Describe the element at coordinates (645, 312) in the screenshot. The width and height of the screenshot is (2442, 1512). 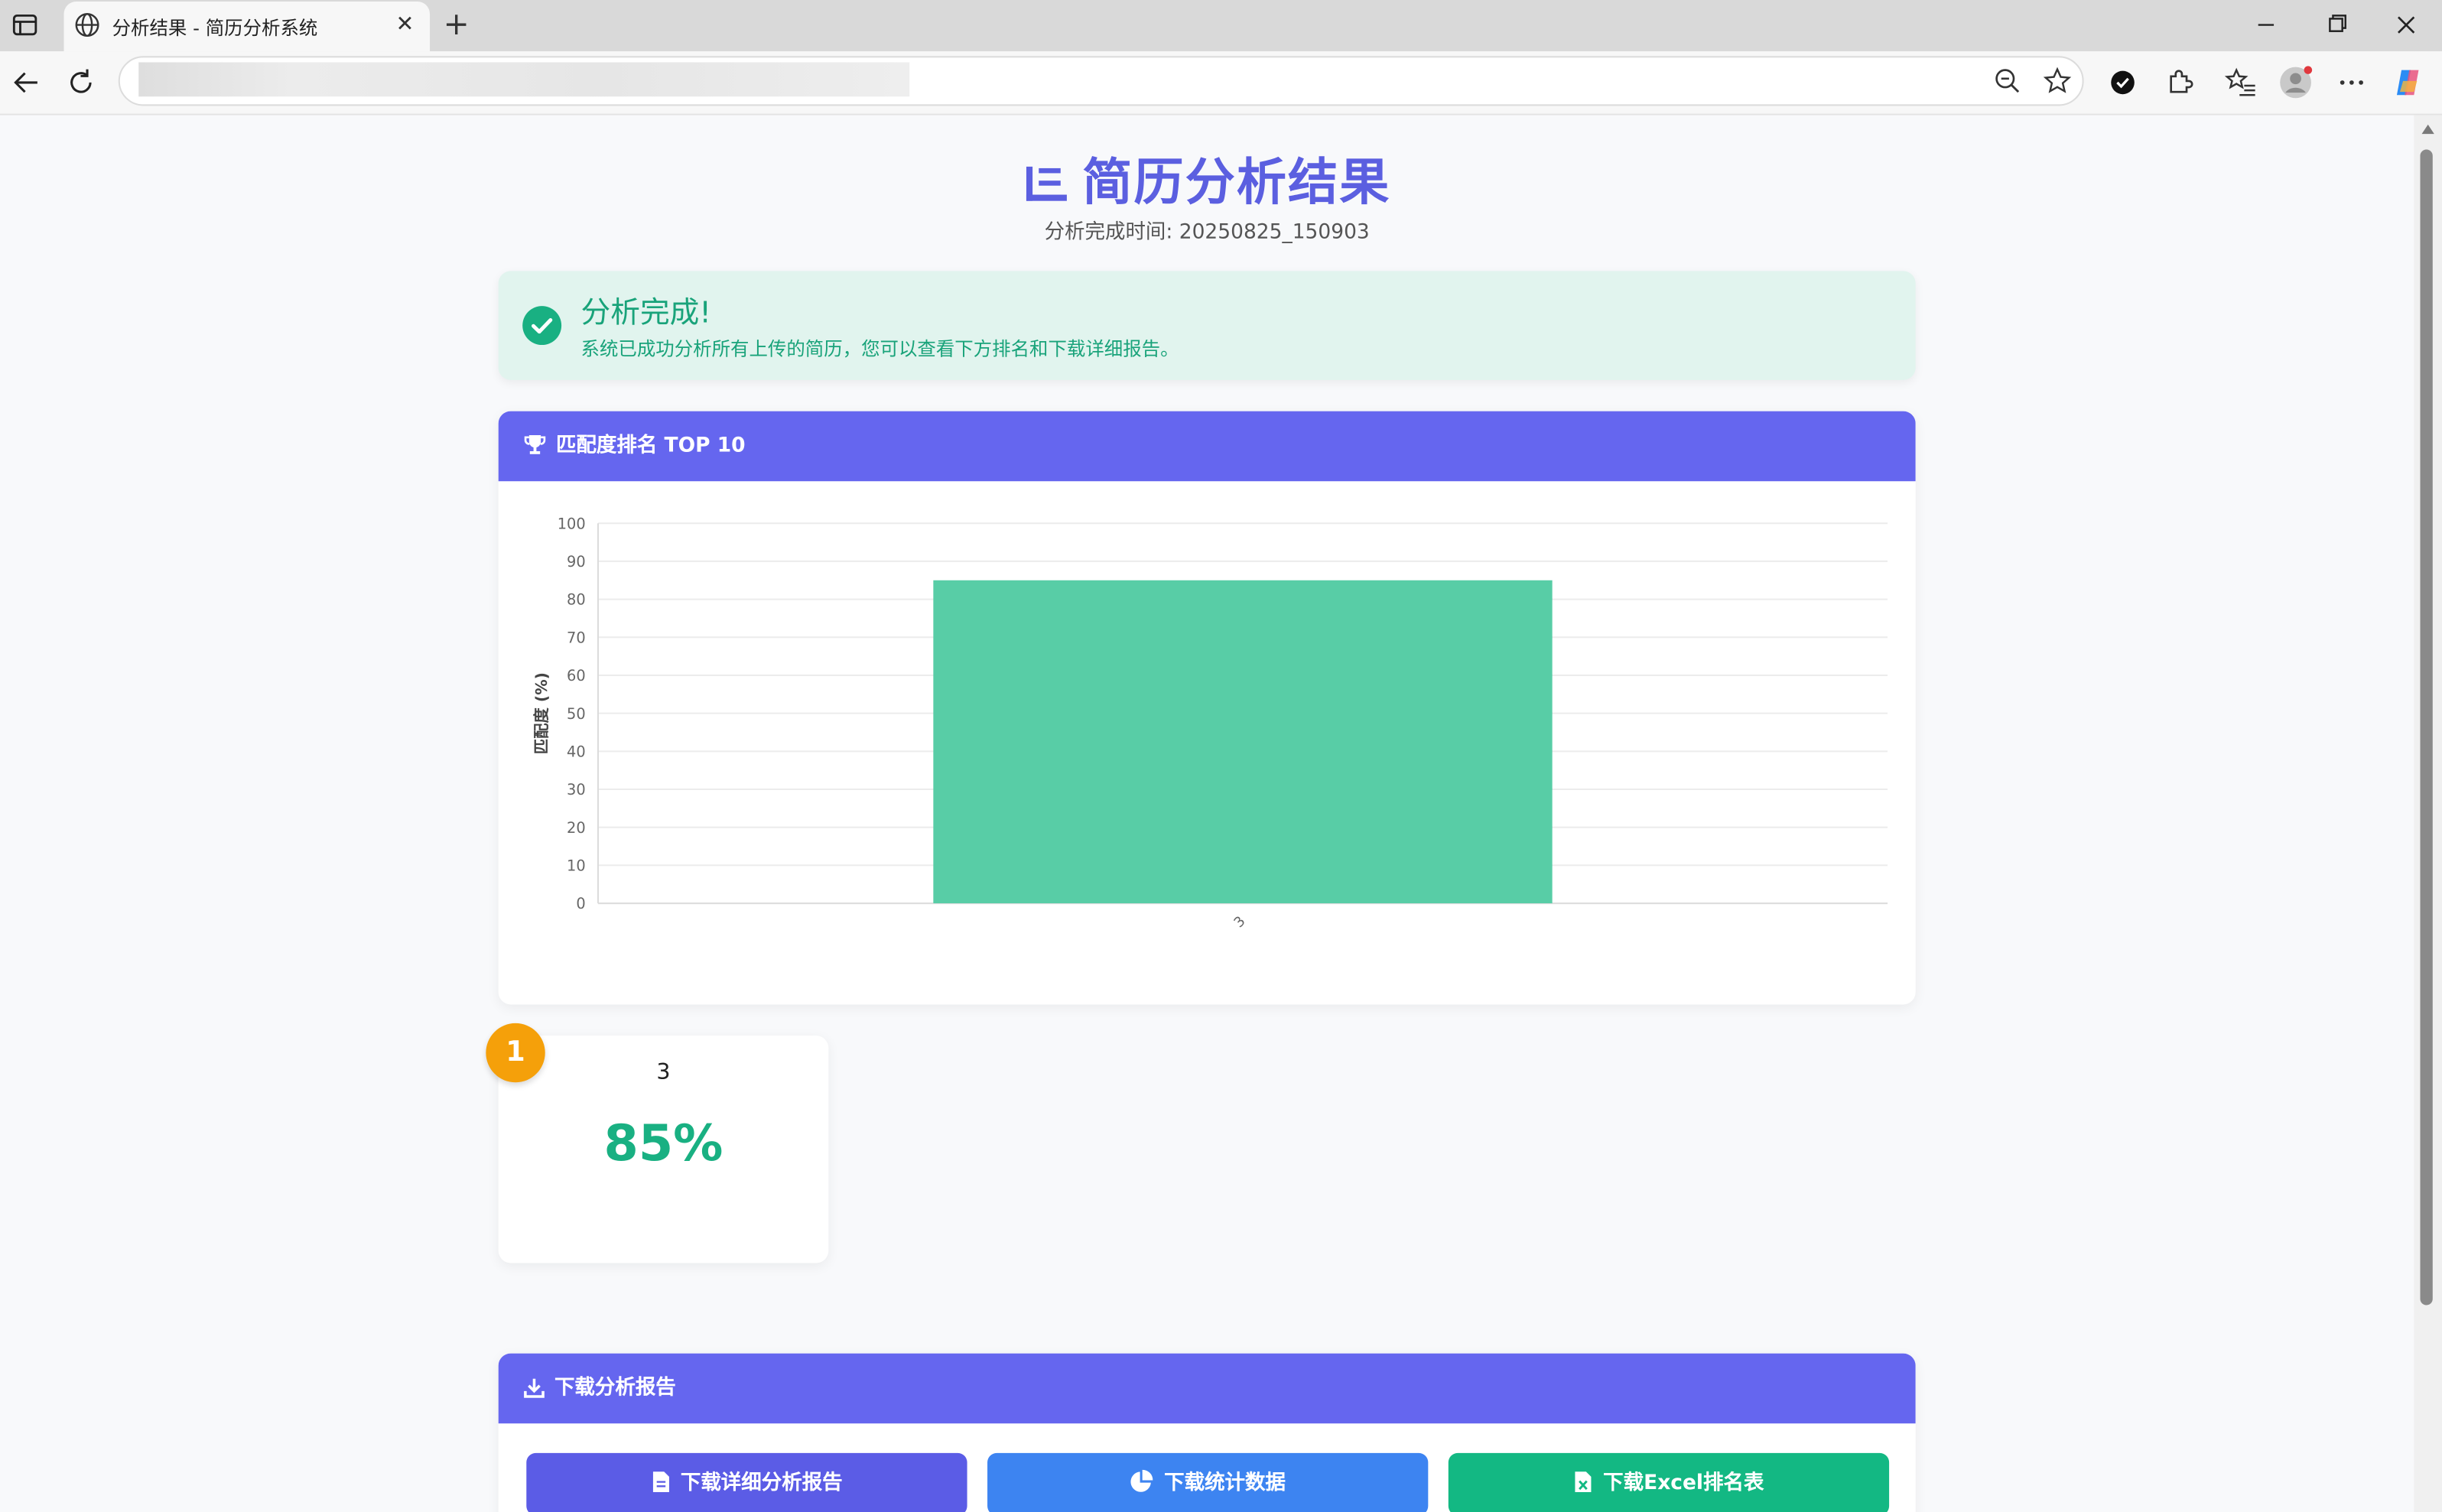
I see `alert-title: 分析完成!` at that location.